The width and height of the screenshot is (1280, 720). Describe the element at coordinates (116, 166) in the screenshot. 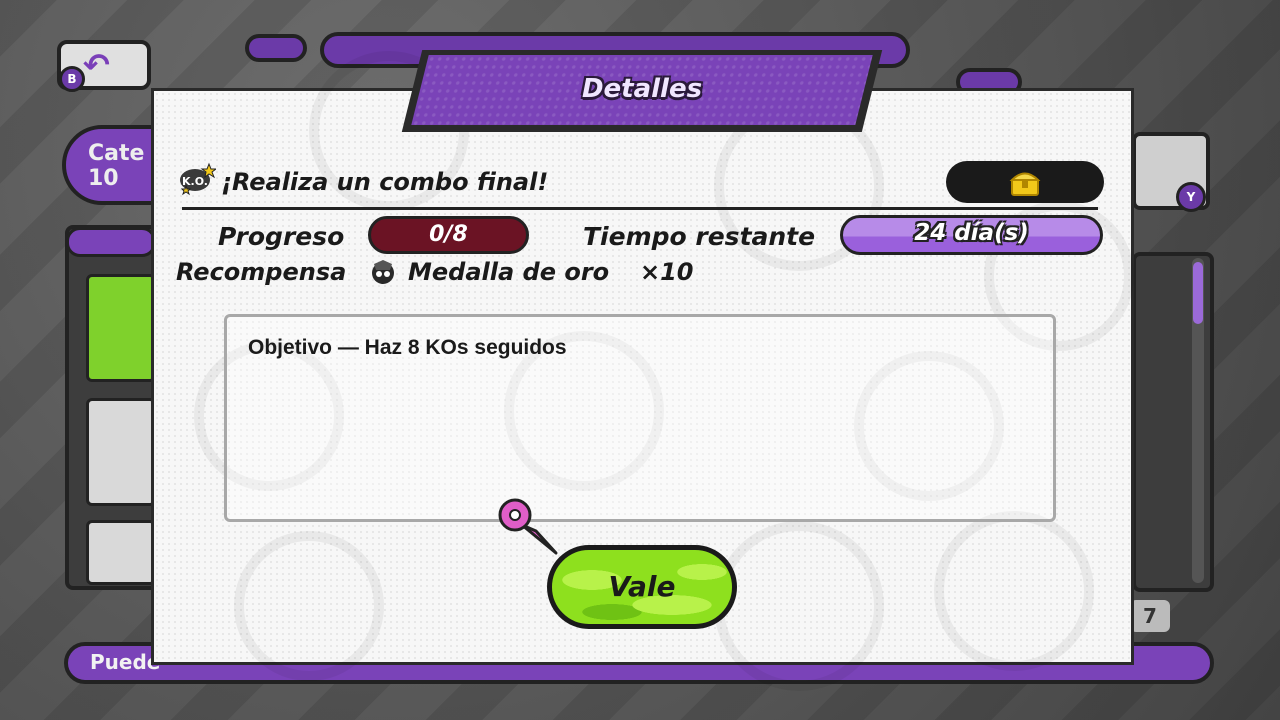

I see `category-label: Cate 10` at that location.